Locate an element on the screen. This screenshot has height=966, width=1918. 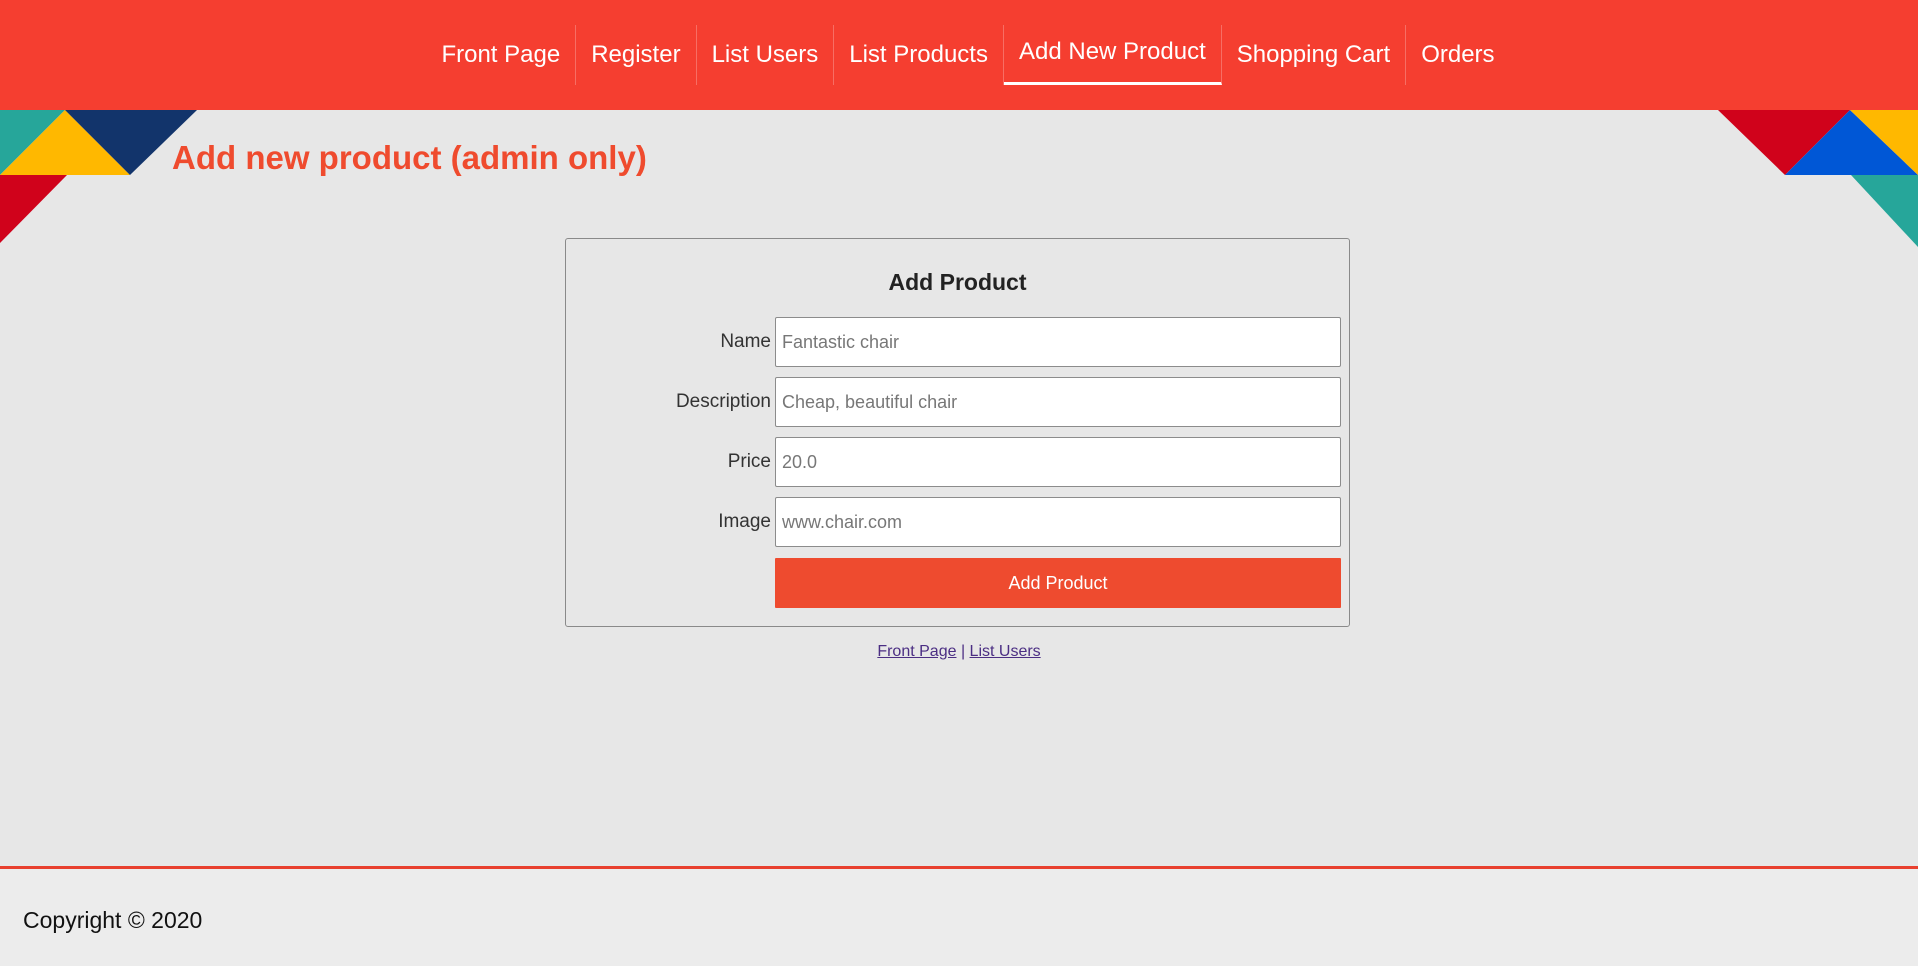
description-row: Description is located at coordinates (958, 402).